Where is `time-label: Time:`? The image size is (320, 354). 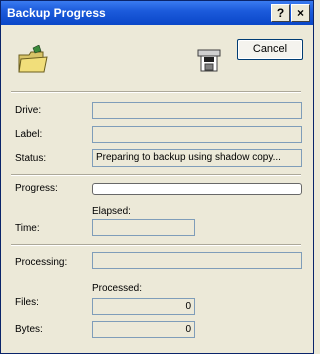 time-label: Time: is located at coordinates (27, 228).